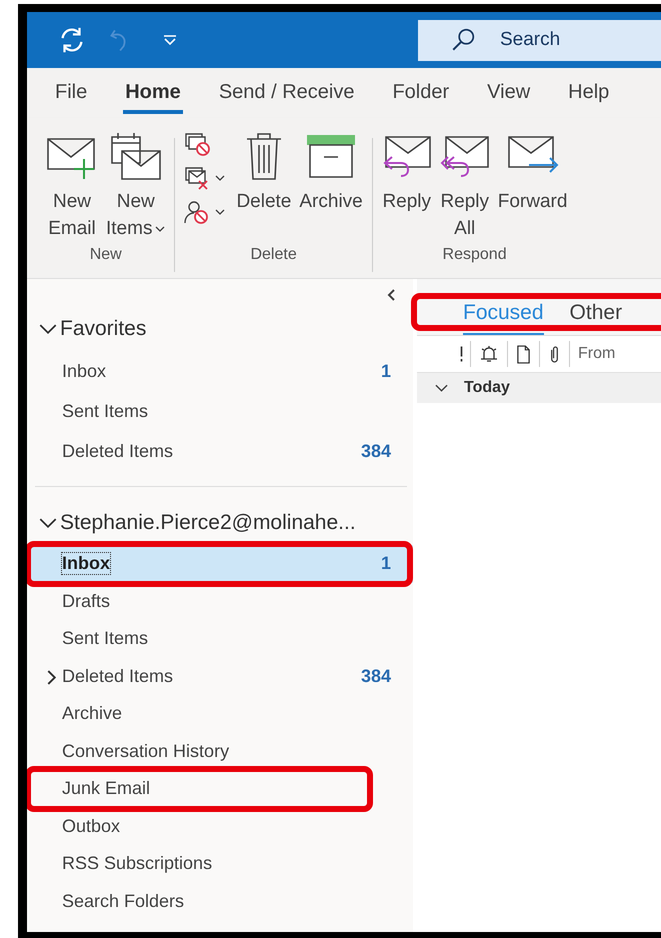 The image size is (661, 938). Describe the element at coordinates (220, 601) in the screenshot. I see `folder-item: Drafts` at that location.